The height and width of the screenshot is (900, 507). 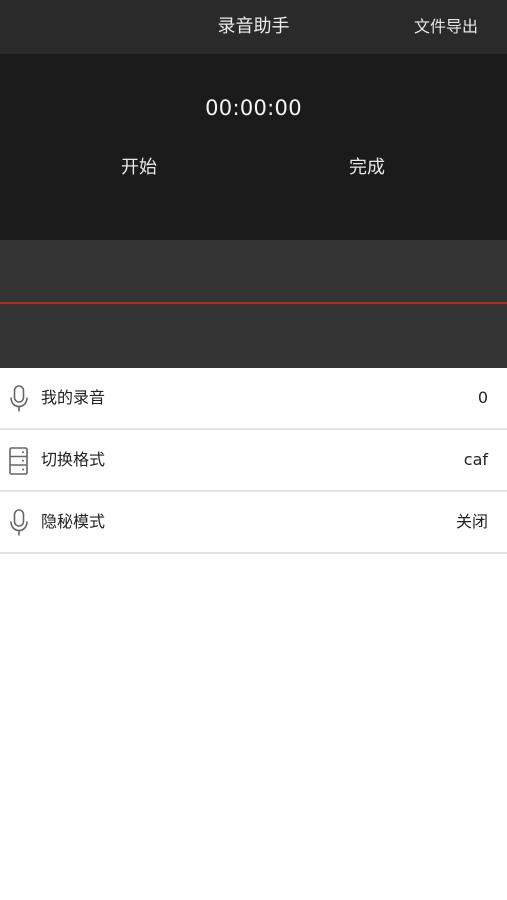 What do you see at coordinates (253, 108) in the screenshot?
I see `recording-timer: 00:00:00` at bounding box center [253, 108].